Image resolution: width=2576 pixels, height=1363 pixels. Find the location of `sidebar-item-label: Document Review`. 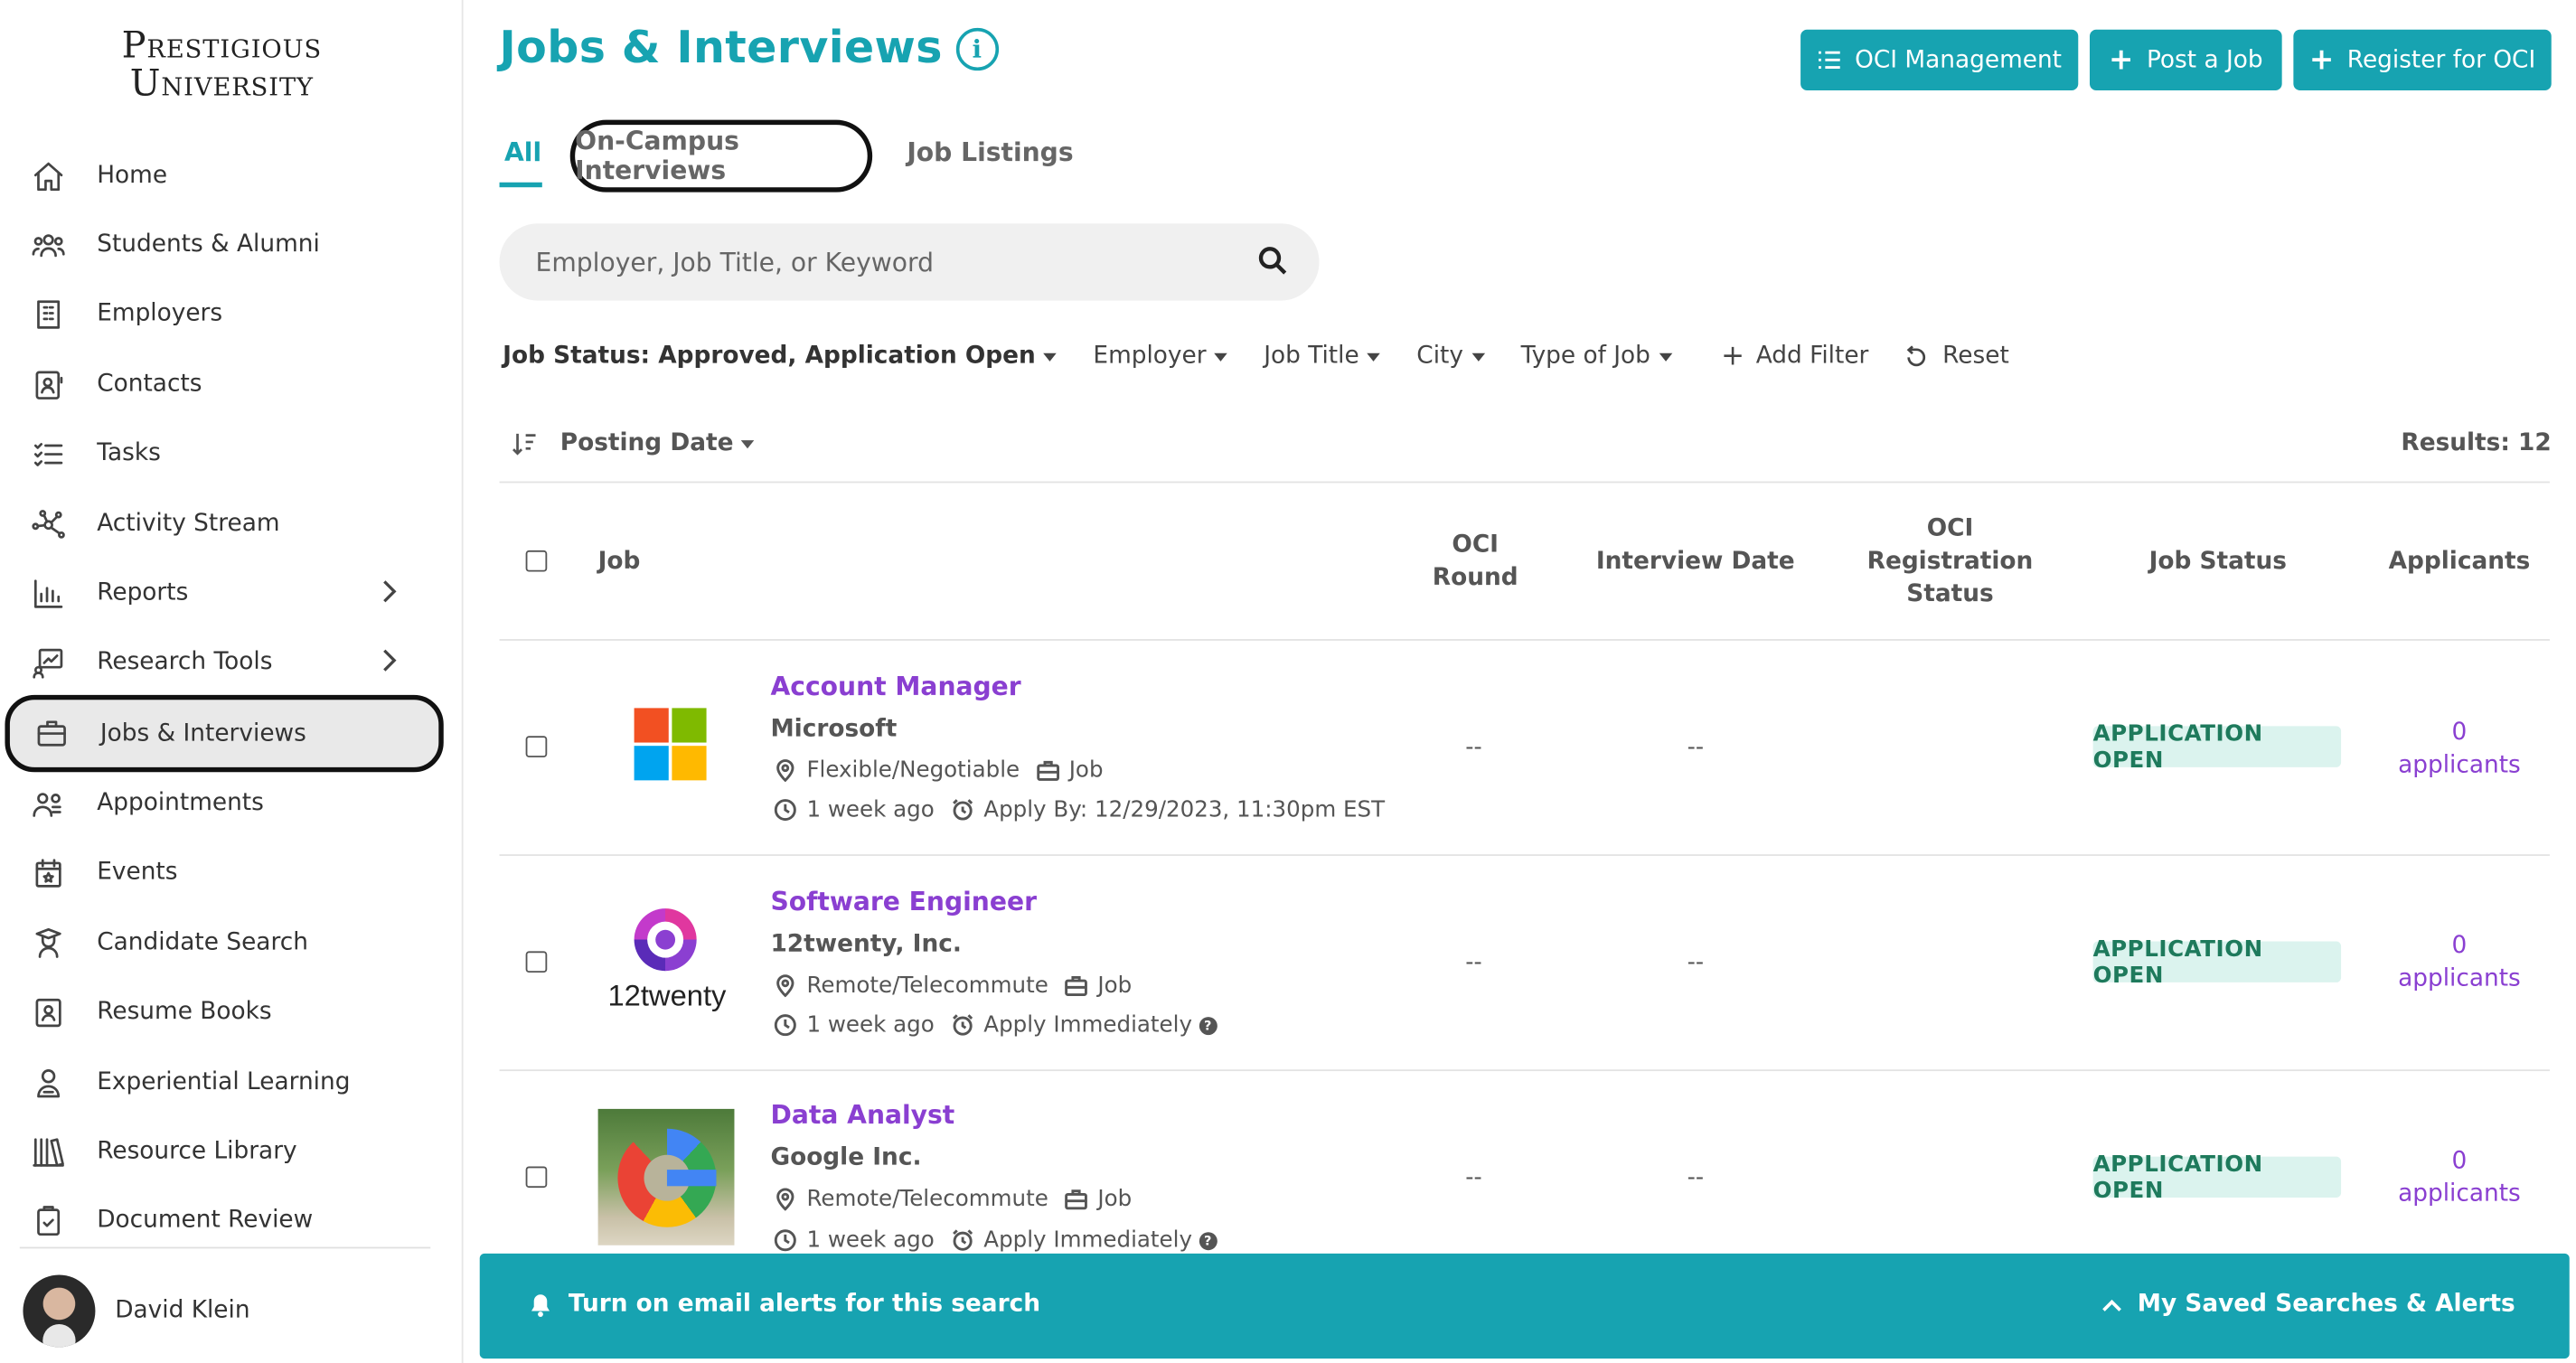

sidebar-item-label: Document Review is located at coordinates (205, 1221).